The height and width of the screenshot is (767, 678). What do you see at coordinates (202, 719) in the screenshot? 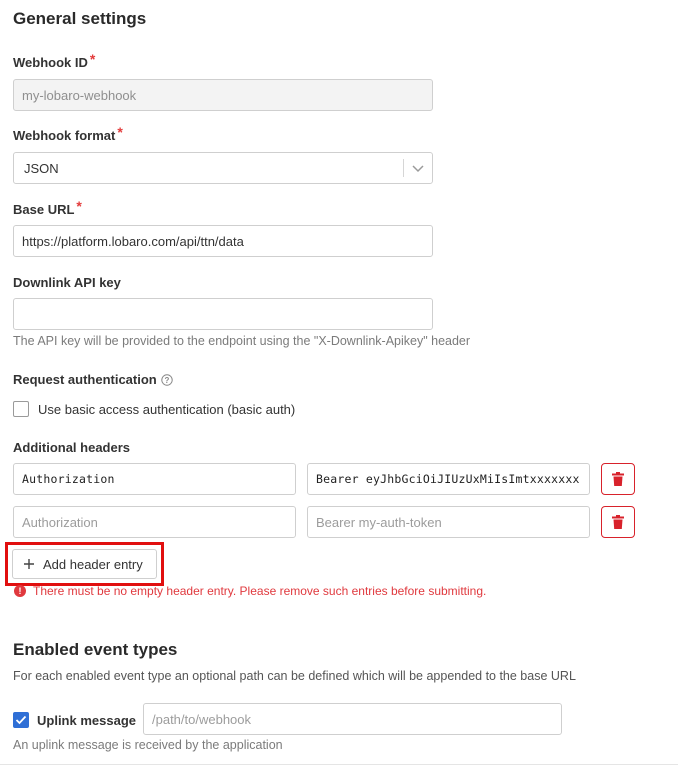
I see `uplink-path-placeholder: /path/to/webhook` at bounding box center [202, 719].